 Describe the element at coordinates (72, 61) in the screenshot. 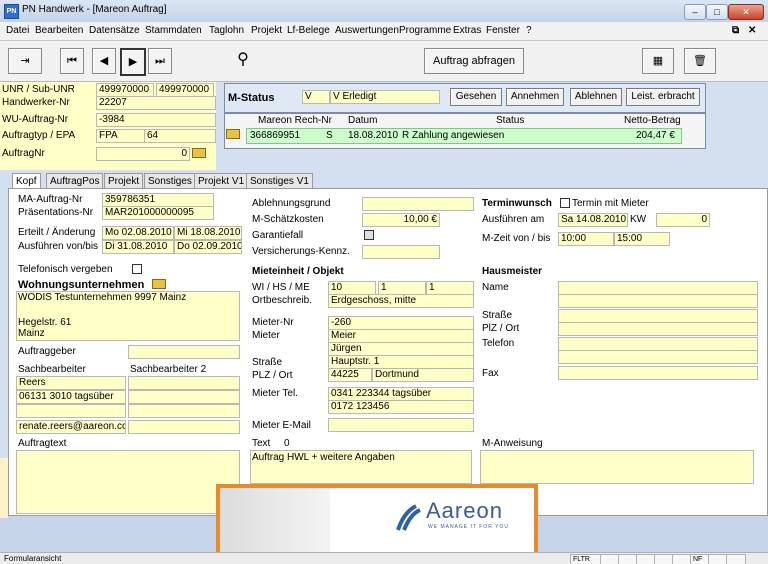

I see `first-record-button: ⏮` at that location.